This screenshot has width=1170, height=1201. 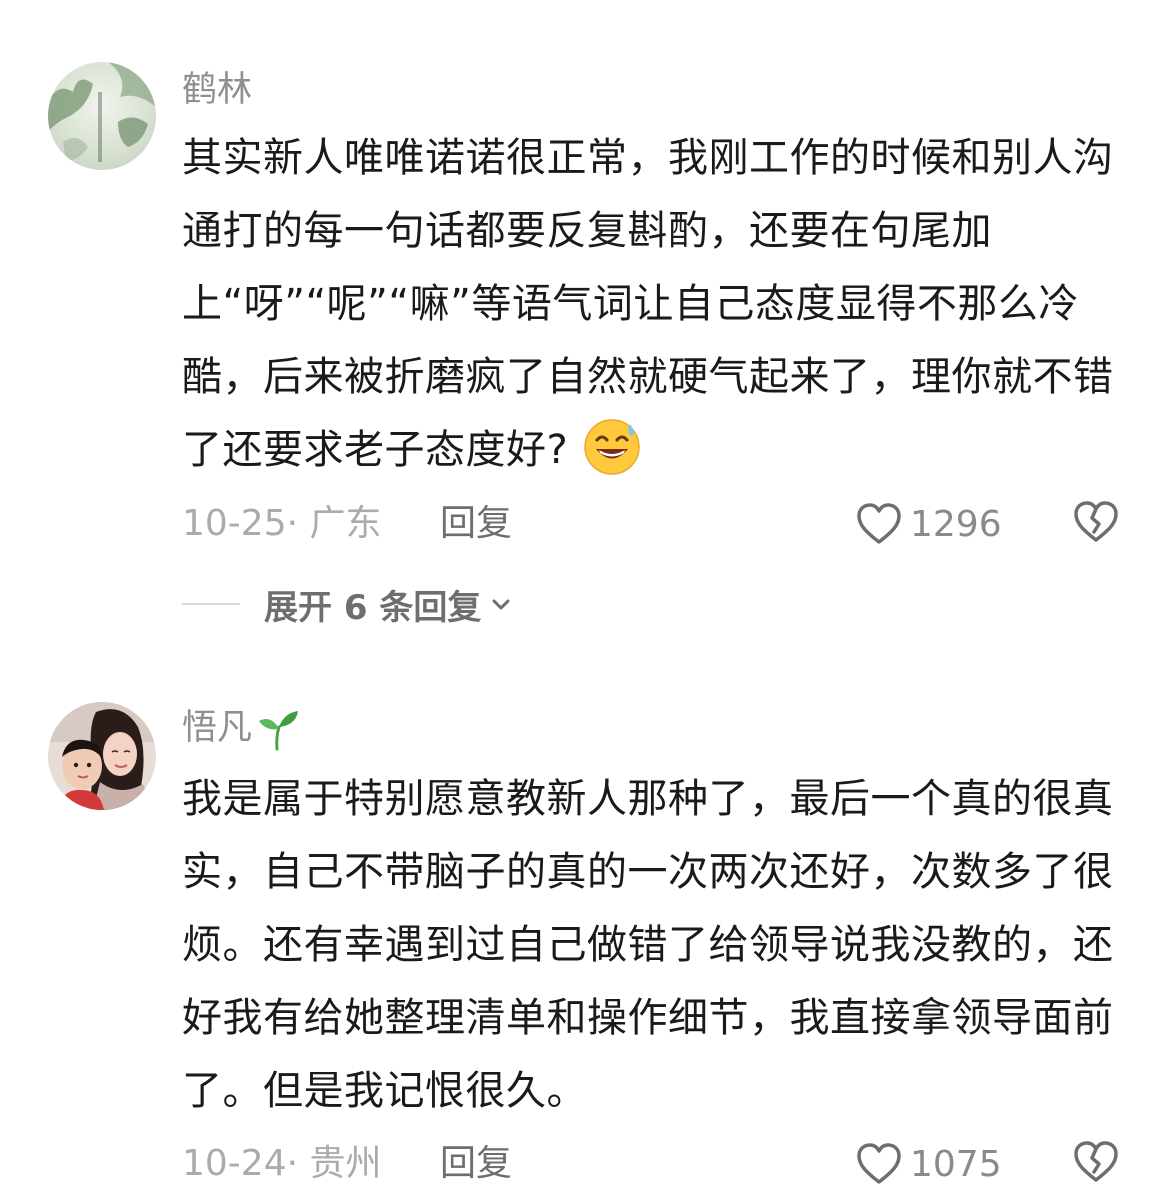 What do you see at coordinates (282, 523) in the screenshot?
I see `date-location: 10-25· 广东` at bounding box center [282, 523].